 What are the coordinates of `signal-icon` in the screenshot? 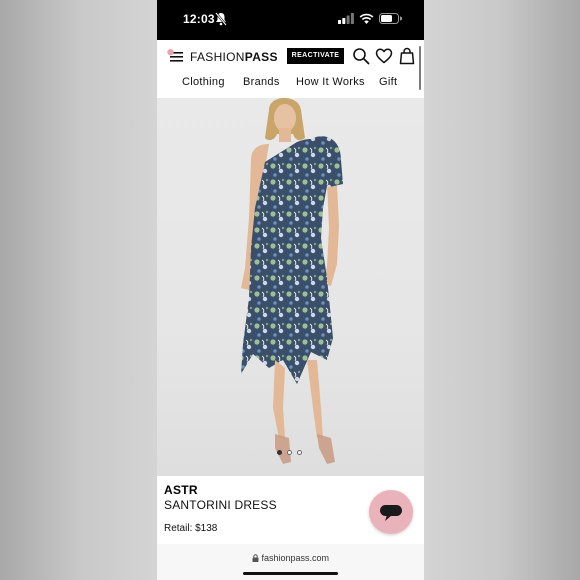 It's located at (346, 18).